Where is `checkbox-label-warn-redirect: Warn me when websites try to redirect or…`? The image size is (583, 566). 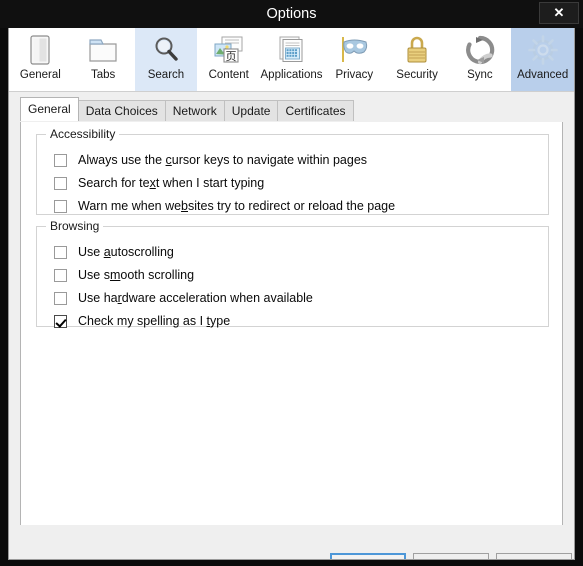
checkbox-label-warn-redirect: Warn me when websites try to redirect or… is located at coordinates (237, 206).